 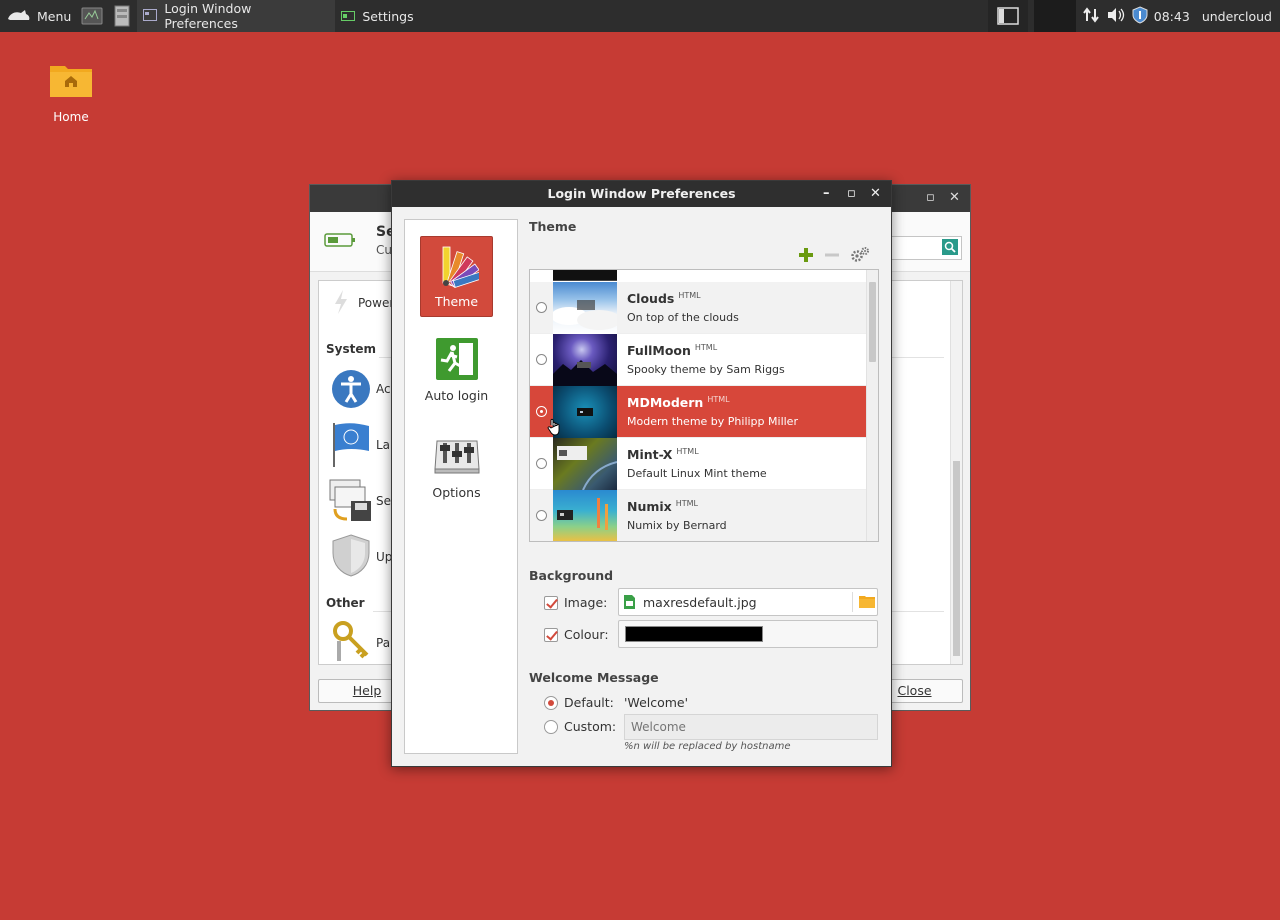 I want to click on file-chooser-separator, so click(x=852, y=602).